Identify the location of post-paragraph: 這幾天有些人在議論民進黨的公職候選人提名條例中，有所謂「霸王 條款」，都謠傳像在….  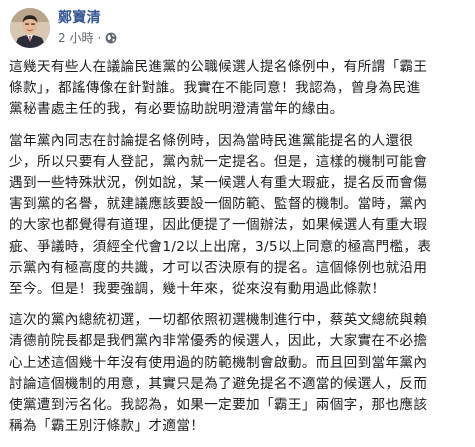
(240, 89).